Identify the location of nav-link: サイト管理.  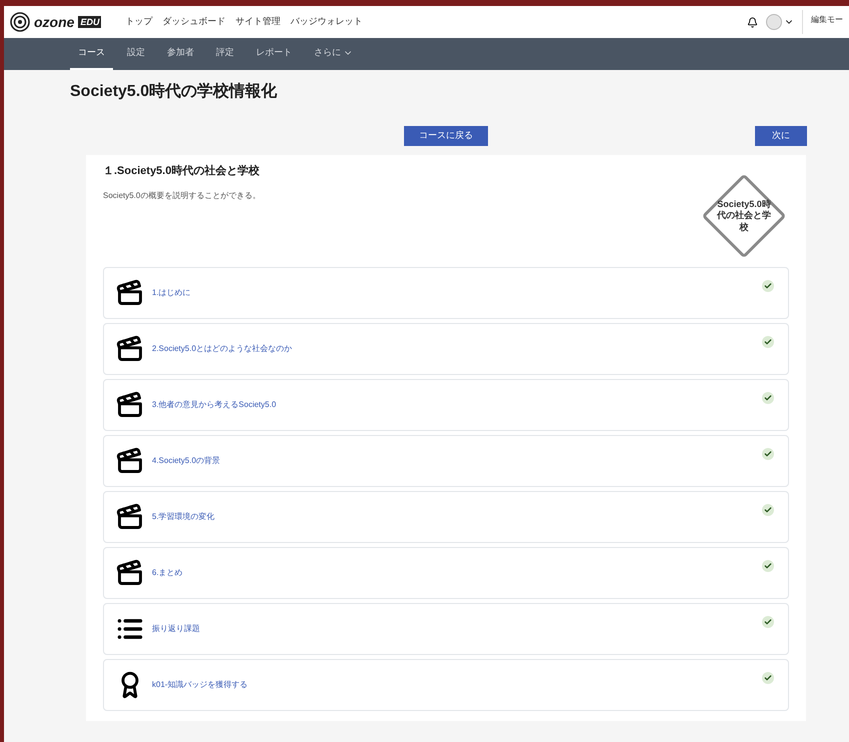
(257, 22).